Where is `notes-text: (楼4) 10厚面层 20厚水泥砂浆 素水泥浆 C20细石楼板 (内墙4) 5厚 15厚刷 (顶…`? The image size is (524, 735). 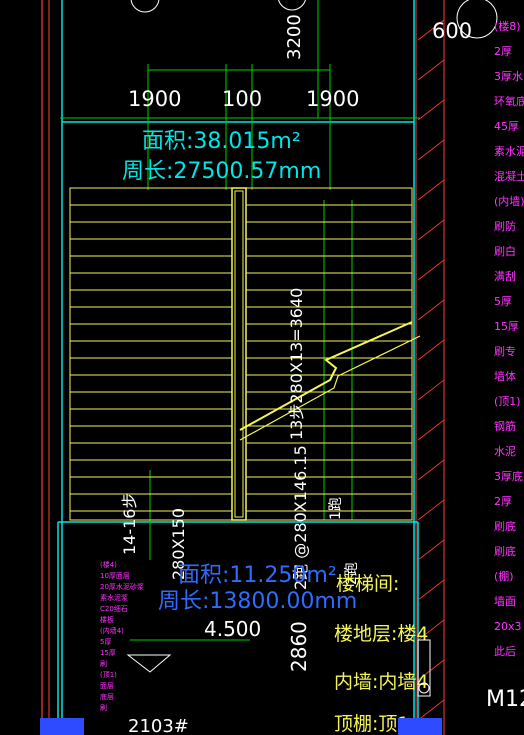
notes-text: (楼4) 10厚面层 20厚水泥砂浆 素水泥浆 C20细石楼板 (内墙4) 5厚 15厚刷 (顶… is located at coordinates (170, 637).